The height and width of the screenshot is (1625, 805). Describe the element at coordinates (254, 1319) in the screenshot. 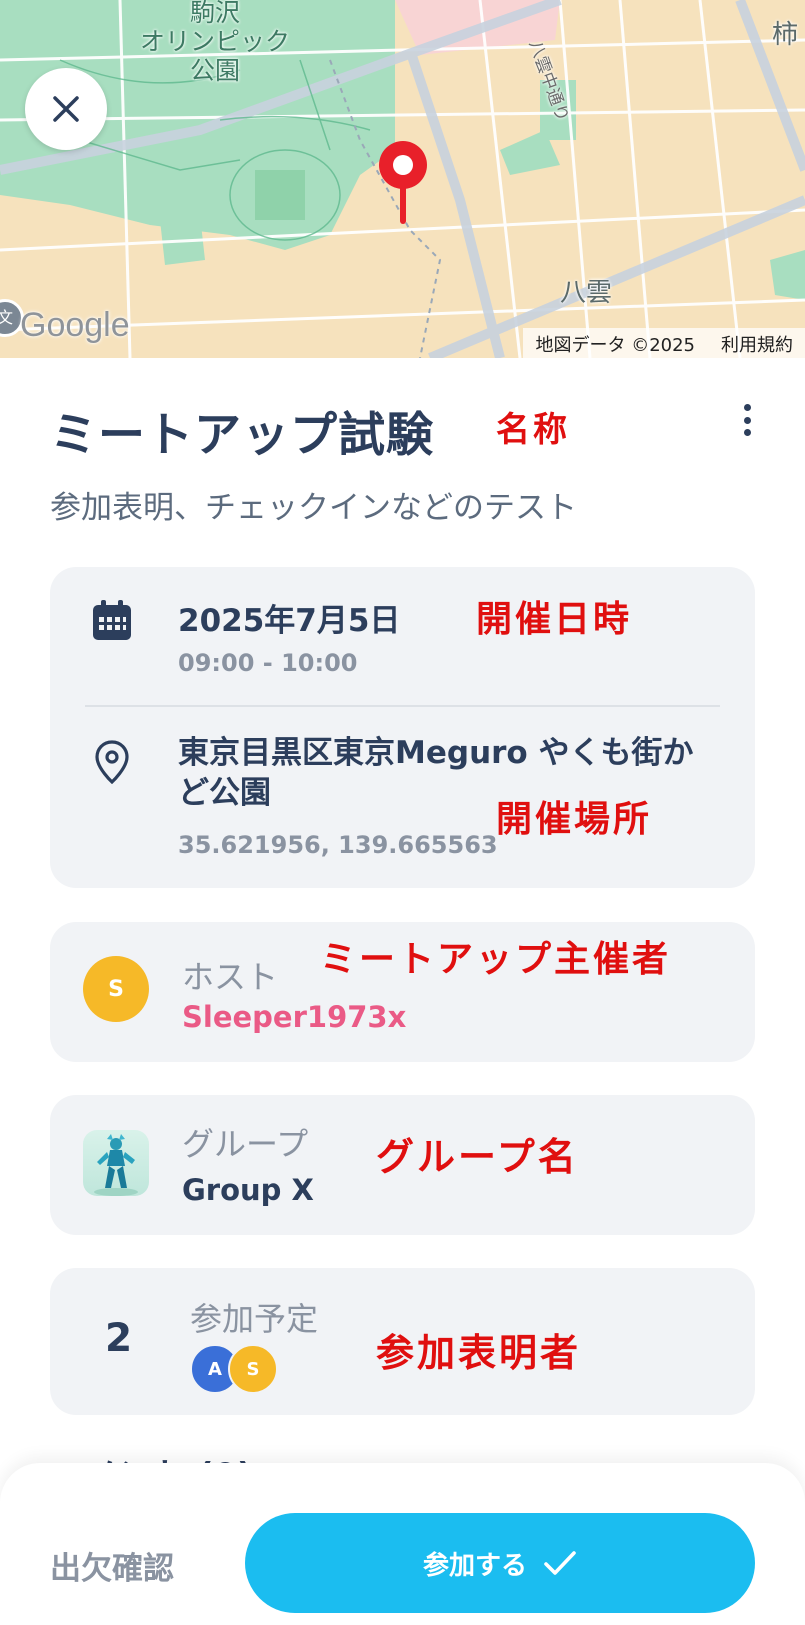

I see `attendance-label: 参加予定` at that location.